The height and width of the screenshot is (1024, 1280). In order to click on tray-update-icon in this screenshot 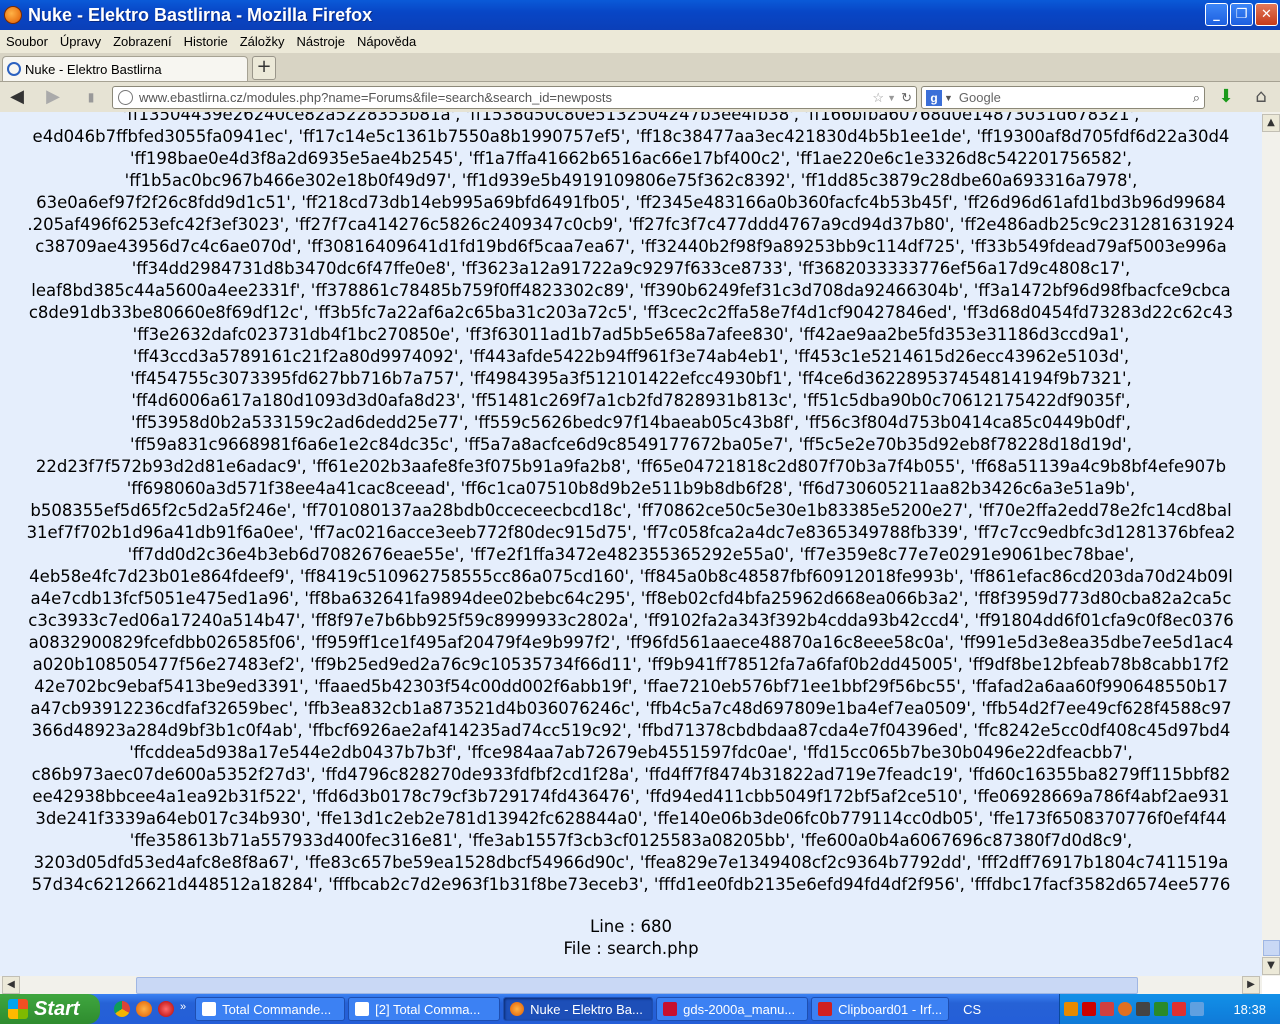, I will do `click(1125, 1009)`.